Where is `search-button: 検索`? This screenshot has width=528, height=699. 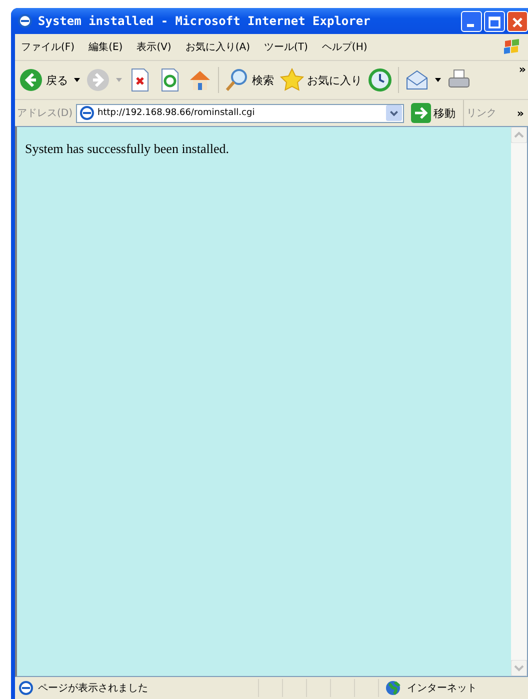
search-button: 検索 is located at coordinates (249, 80).